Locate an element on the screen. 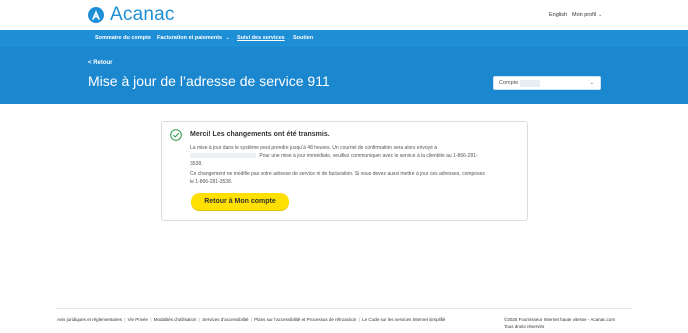  nav-item-billing: Facturation et paiements ⌄ is located at coordinates (193, 38).